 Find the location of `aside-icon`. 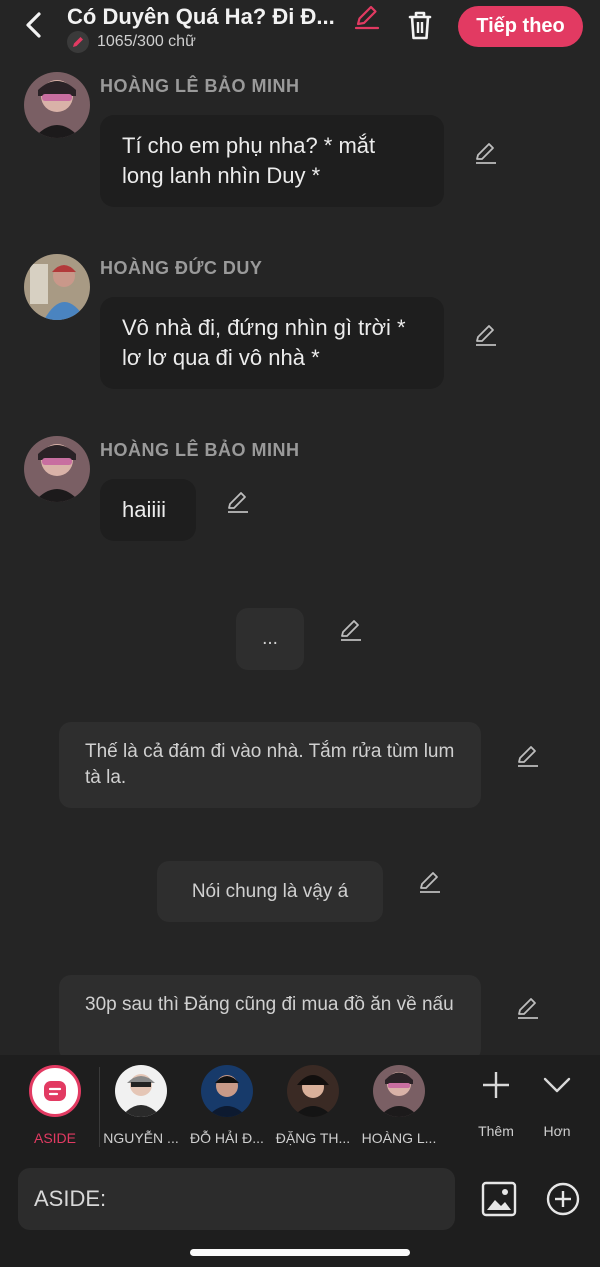

aside-icon is located at coordinates (55, 1091).